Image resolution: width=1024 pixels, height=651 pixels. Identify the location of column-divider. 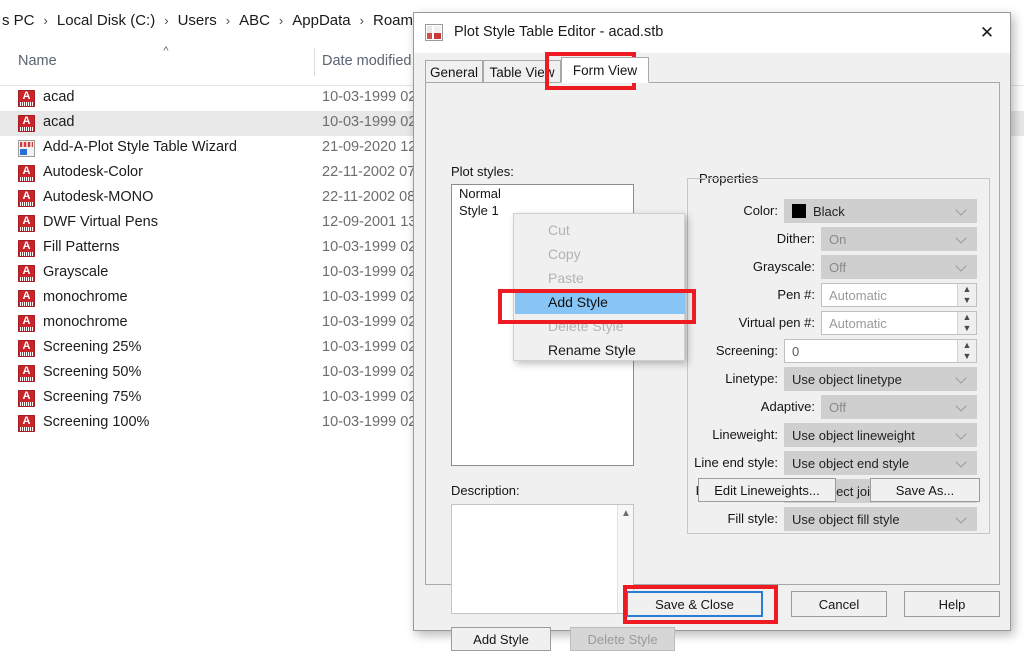
(314, 62).